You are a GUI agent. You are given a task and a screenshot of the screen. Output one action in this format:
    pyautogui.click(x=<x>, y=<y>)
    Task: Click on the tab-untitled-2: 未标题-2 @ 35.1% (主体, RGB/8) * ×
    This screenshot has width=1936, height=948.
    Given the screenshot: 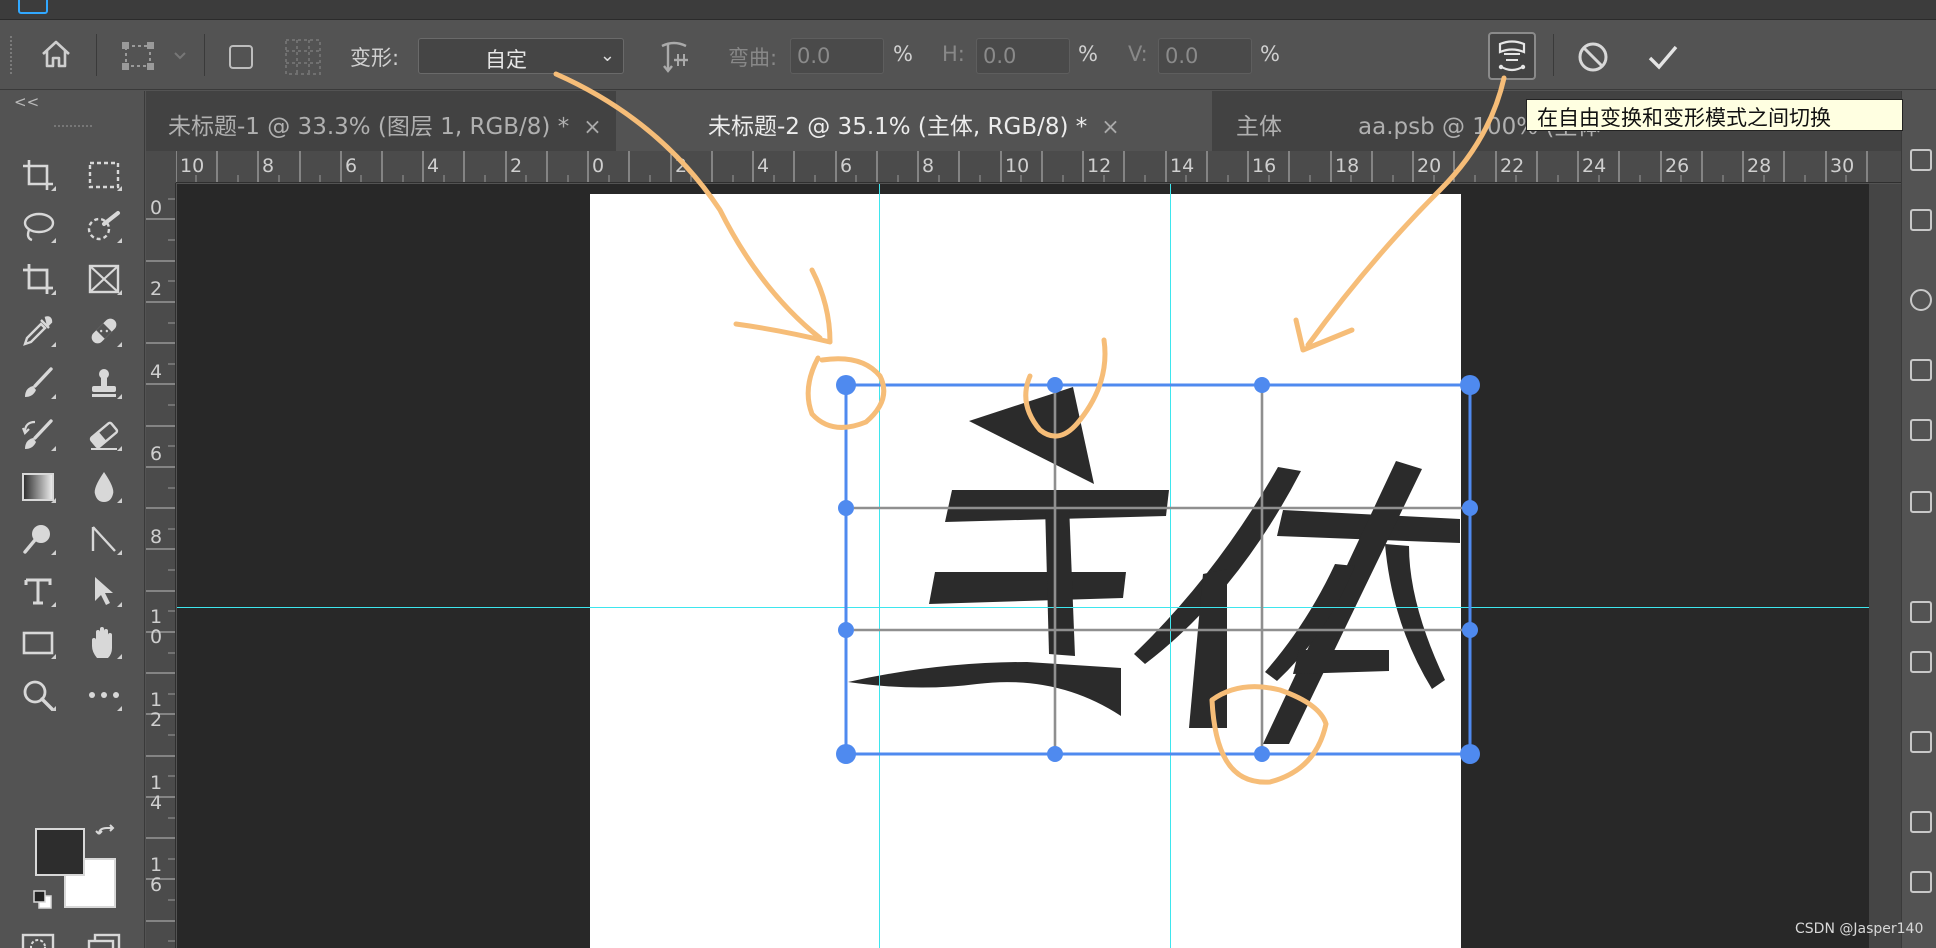 What is the action you would take?
    pyautogui.click(x=914, y=121)
    